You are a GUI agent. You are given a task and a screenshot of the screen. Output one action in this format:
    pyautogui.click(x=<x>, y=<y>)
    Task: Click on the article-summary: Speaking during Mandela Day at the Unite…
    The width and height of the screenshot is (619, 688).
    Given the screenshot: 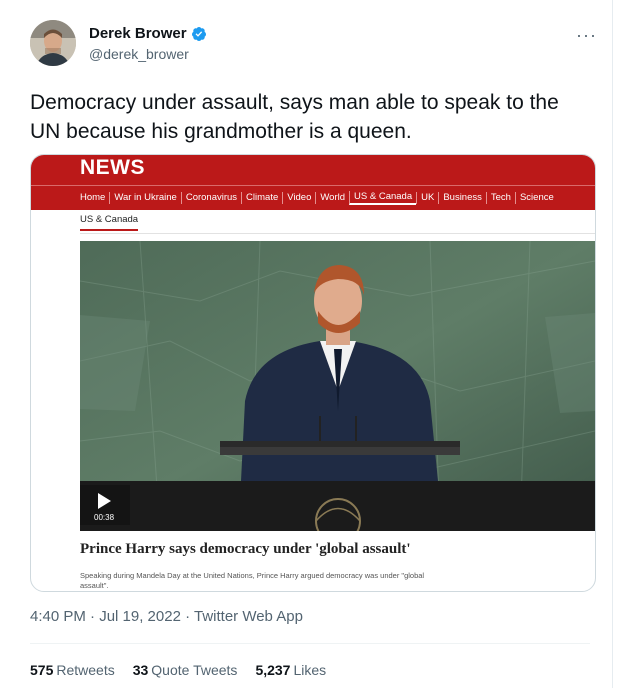 What is the action you would take?
    pyautogui.click(x=252, y=580)
    